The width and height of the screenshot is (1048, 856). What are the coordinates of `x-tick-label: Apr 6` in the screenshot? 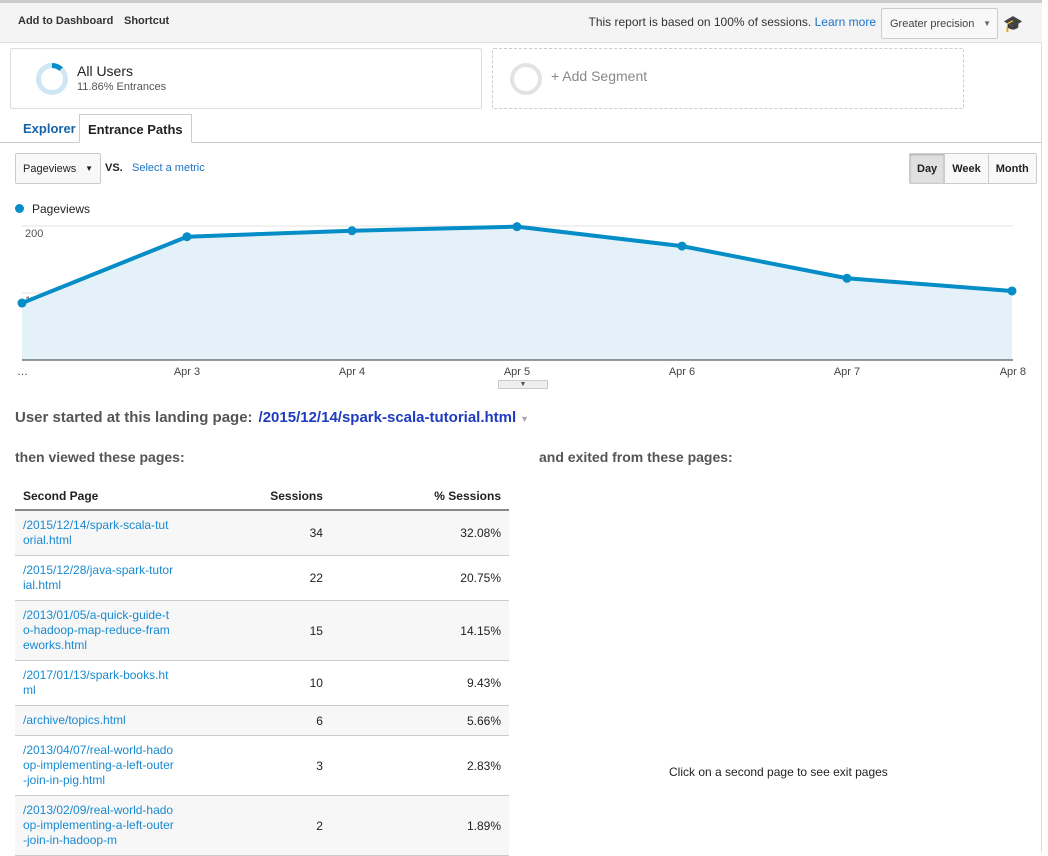 It's located at (682, 372).